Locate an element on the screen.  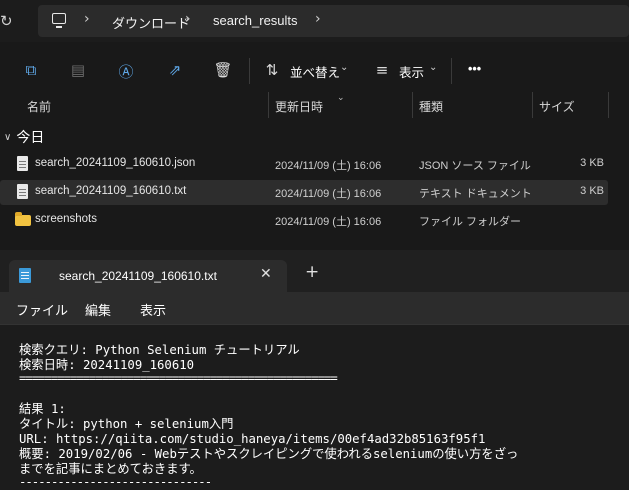
group-header-today: ∨ 今日 is located at coordinates (24, 137).